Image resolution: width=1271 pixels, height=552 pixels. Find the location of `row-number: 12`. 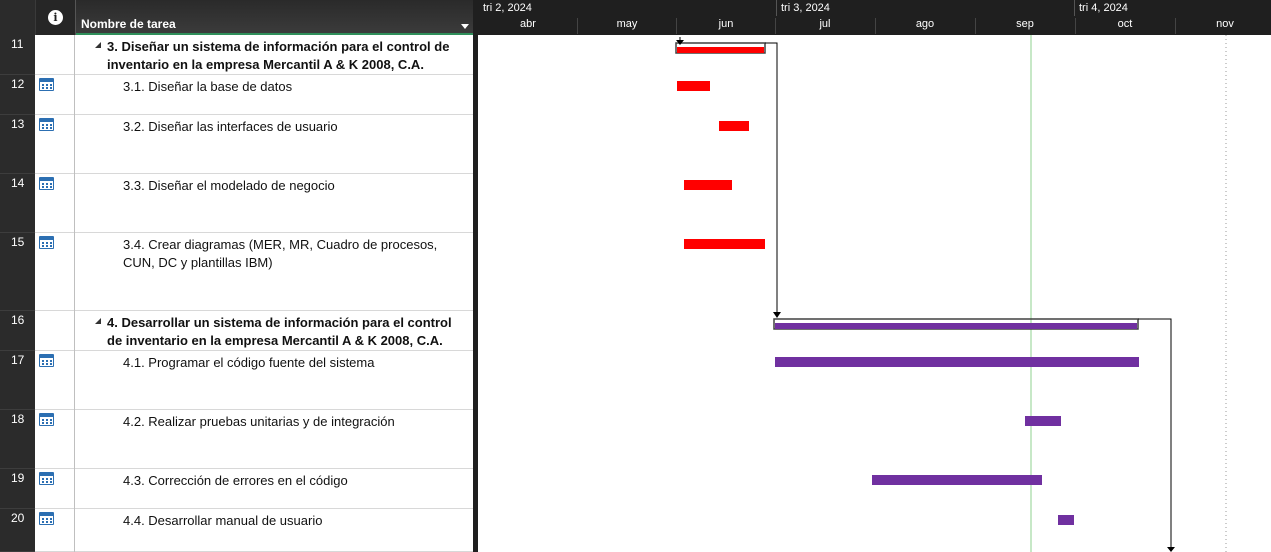

row-number: 12 is located at coordinates (17, 95).